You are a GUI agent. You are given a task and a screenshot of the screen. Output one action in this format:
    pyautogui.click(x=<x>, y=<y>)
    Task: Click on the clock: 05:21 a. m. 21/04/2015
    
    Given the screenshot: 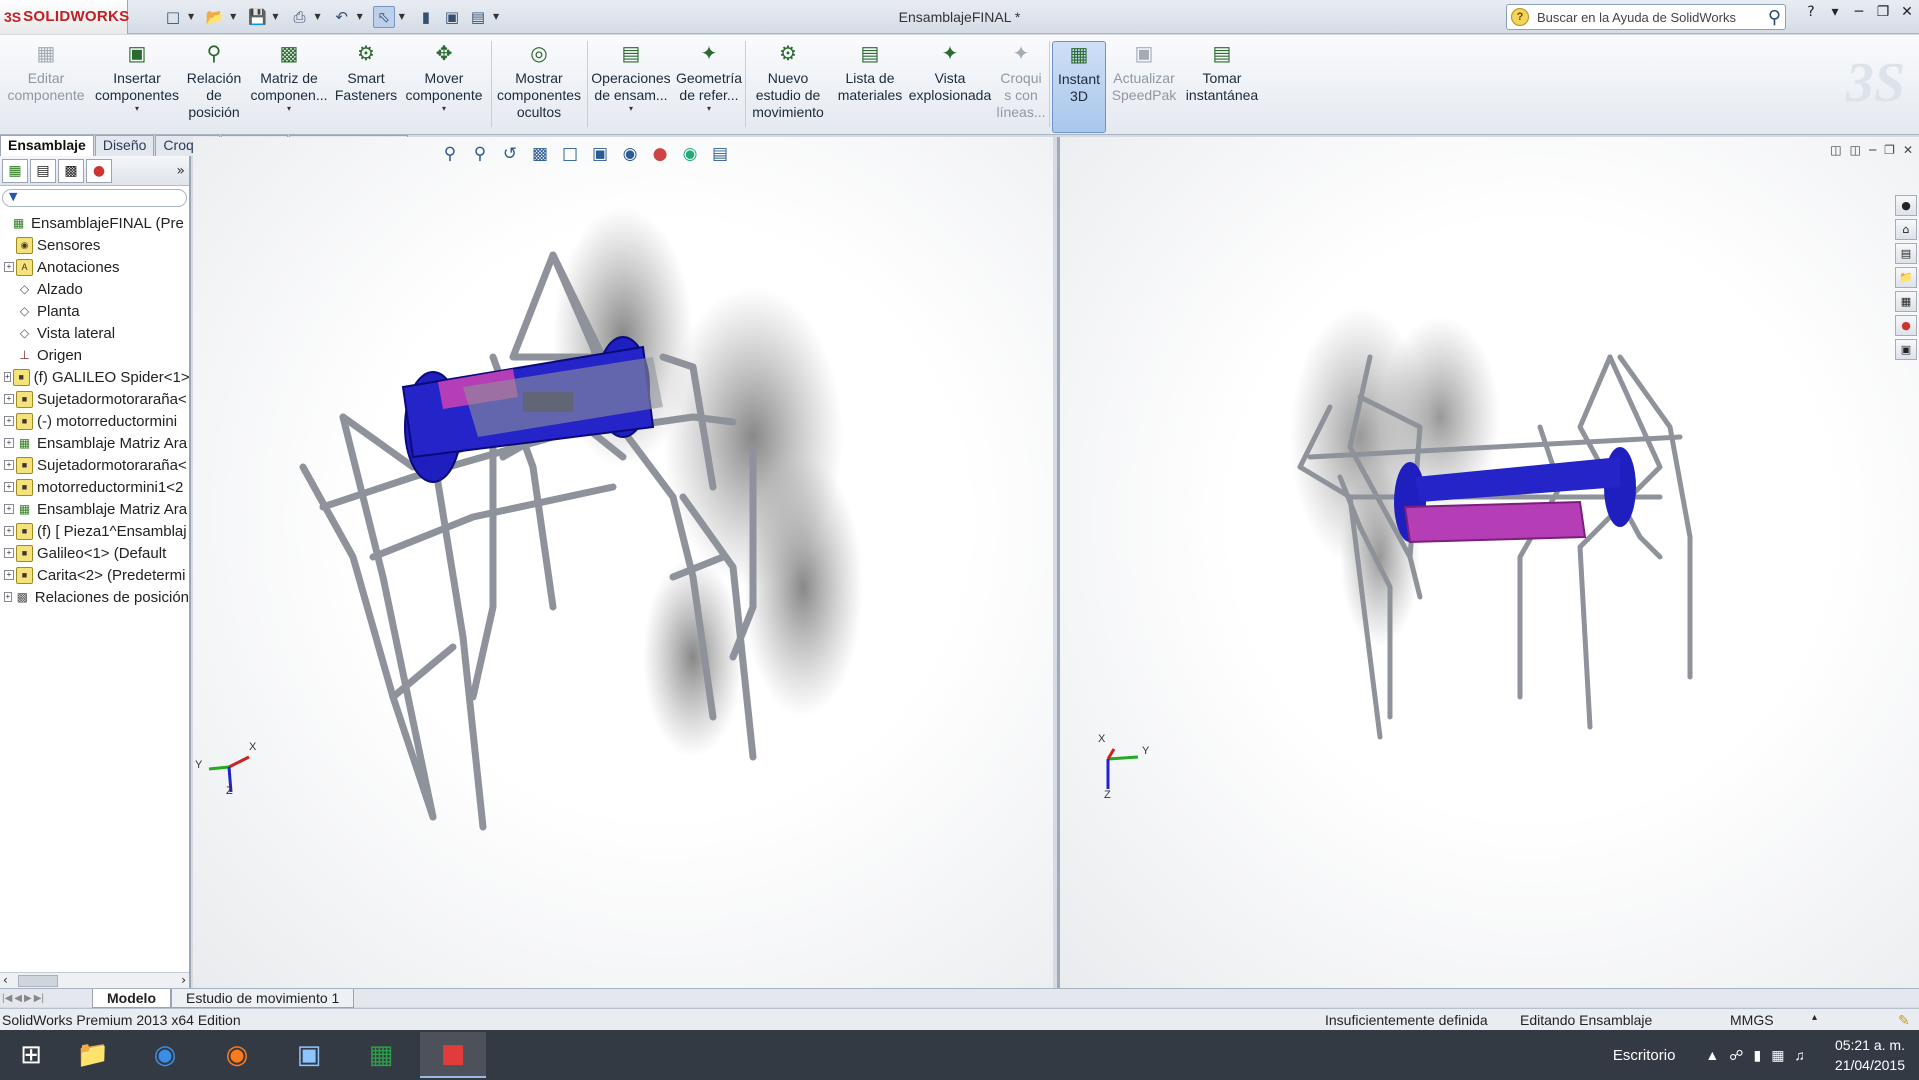 What is the action you would take?
    pyautogui.click(x=1870, y=1055)
    